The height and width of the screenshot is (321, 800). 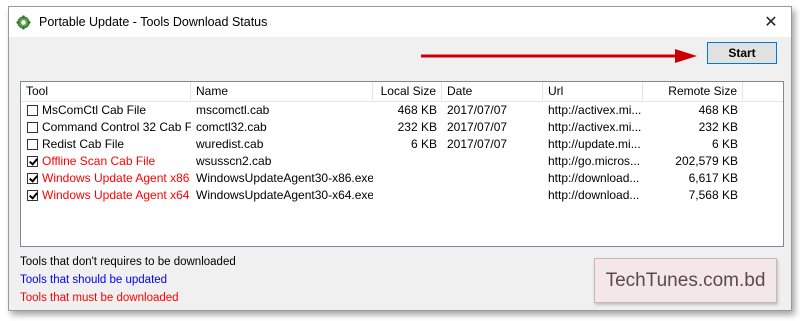 What do you see at coordinates (282, 91) in the screenshot?
I see `column-header-name: Name` at bounding box center [282, 91].